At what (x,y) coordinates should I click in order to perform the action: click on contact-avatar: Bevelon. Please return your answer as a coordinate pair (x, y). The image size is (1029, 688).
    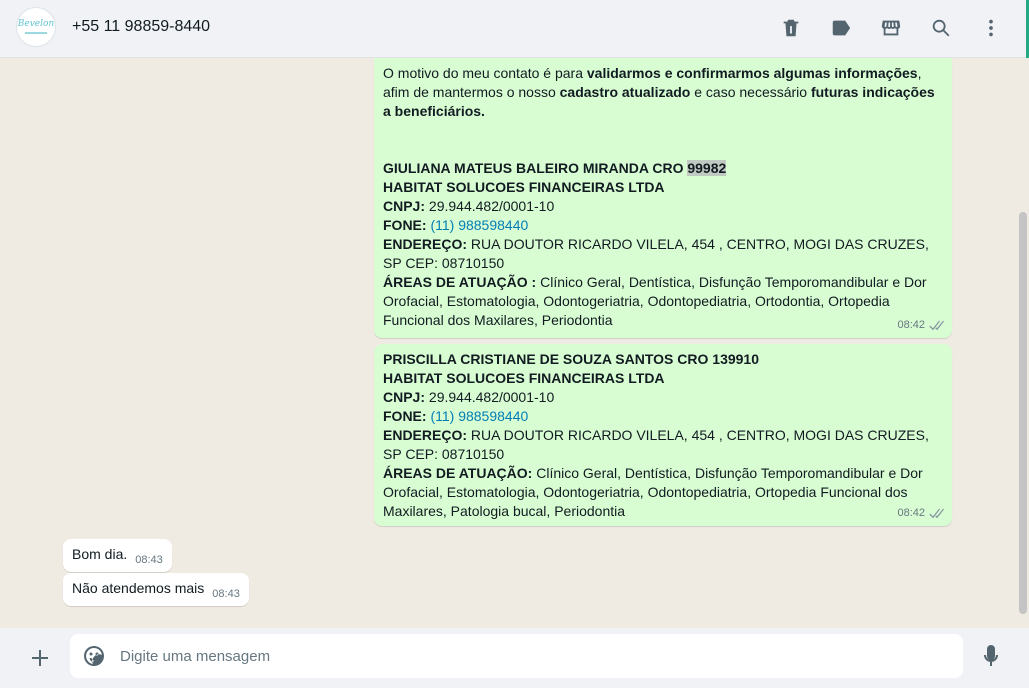
    Looking at the image, I should click on (36, 27).